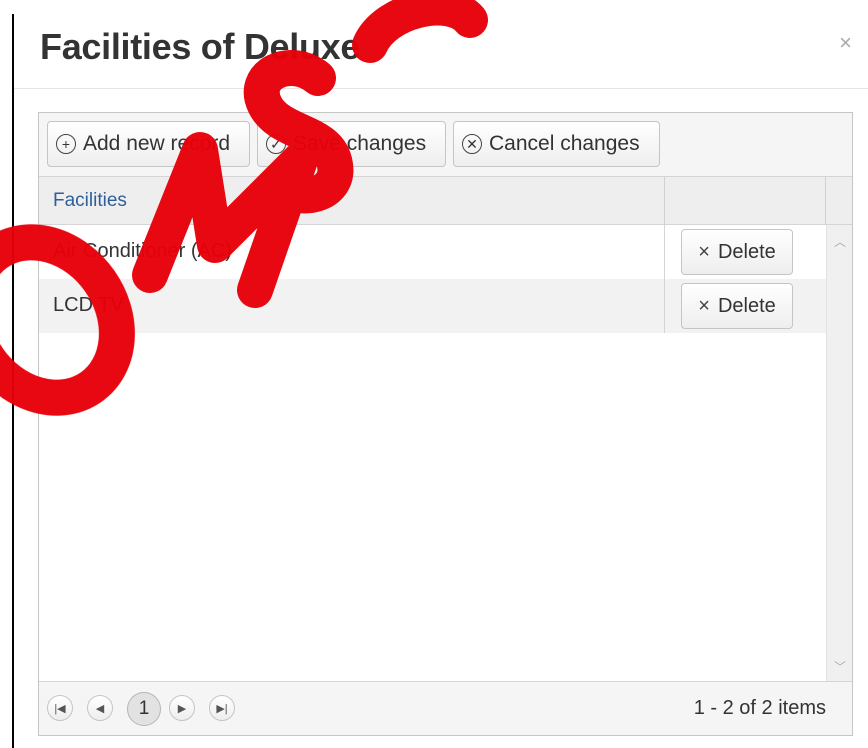 The width and height of the screenshot is (868, 748). I want to click on save-changes-label: Save changes, so click(360, 143).